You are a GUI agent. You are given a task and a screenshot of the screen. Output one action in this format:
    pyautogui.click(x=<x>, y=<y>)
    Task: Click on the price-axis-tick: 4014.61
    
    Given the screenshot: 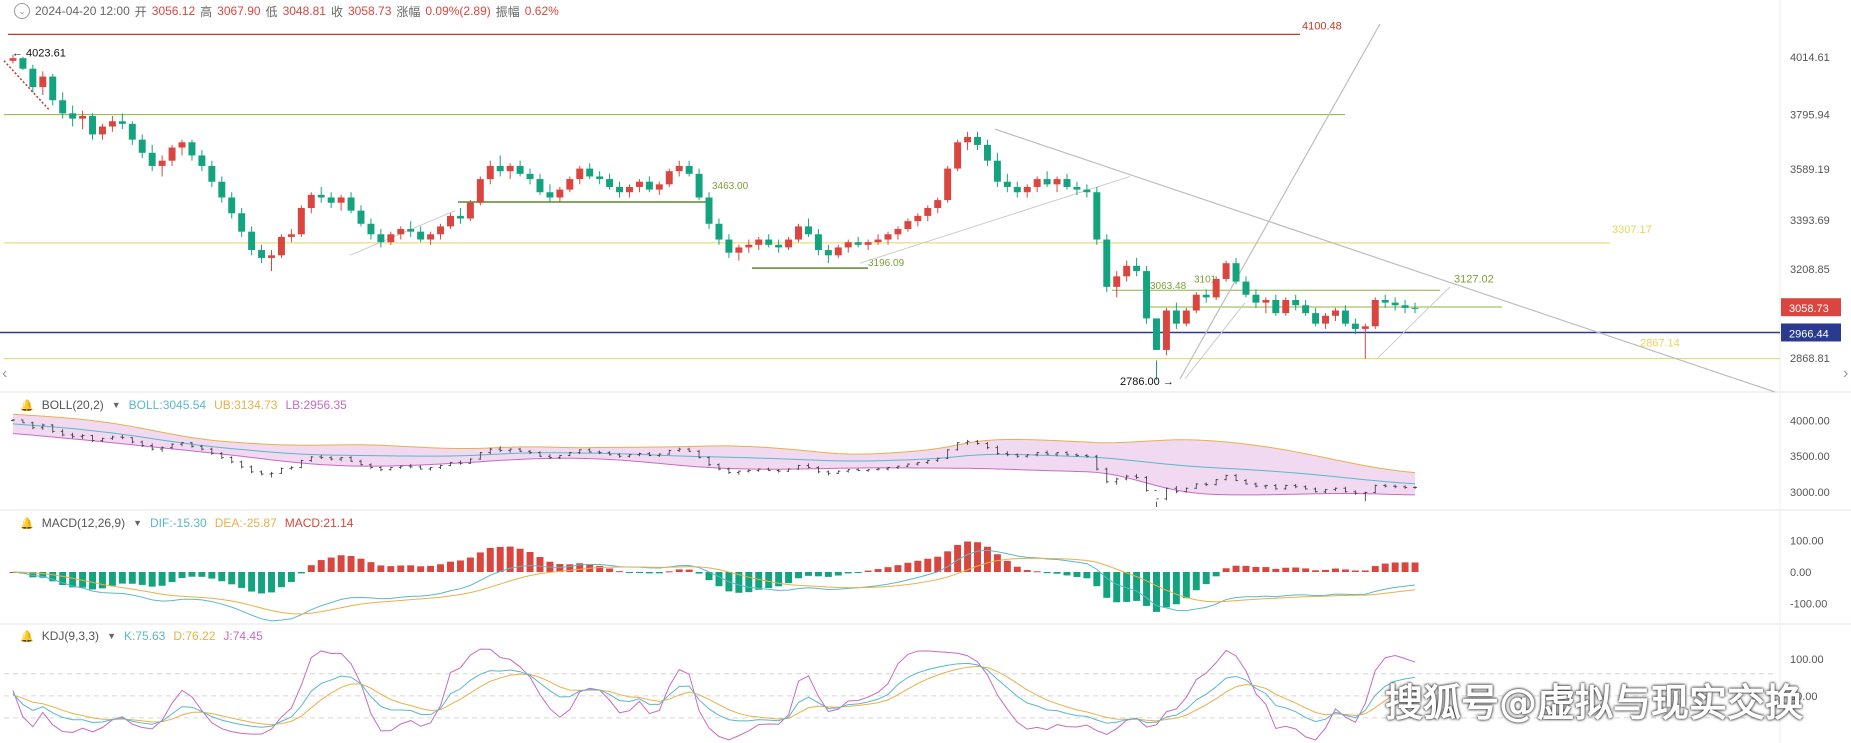 What is the action you would take?
    pyautogui.click(x=1810, y=58)
    